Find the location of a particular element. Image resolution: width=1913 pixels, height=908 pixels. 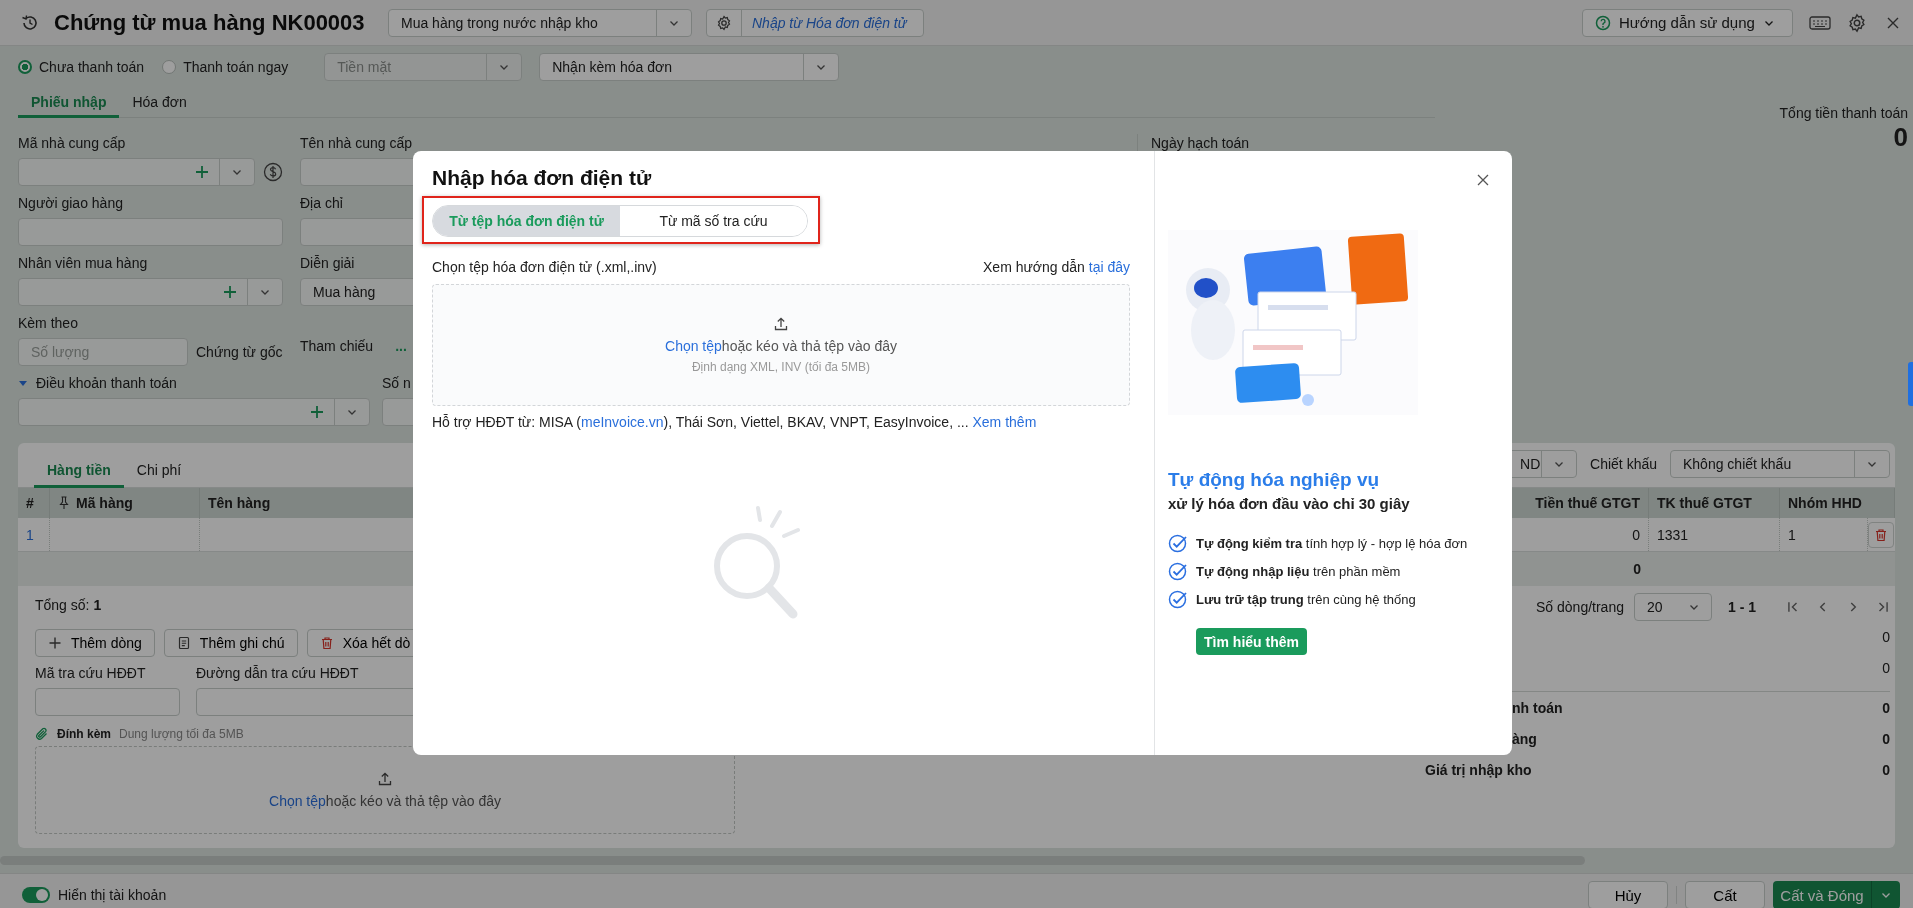

note-icon is located at coordinates (183, 643).